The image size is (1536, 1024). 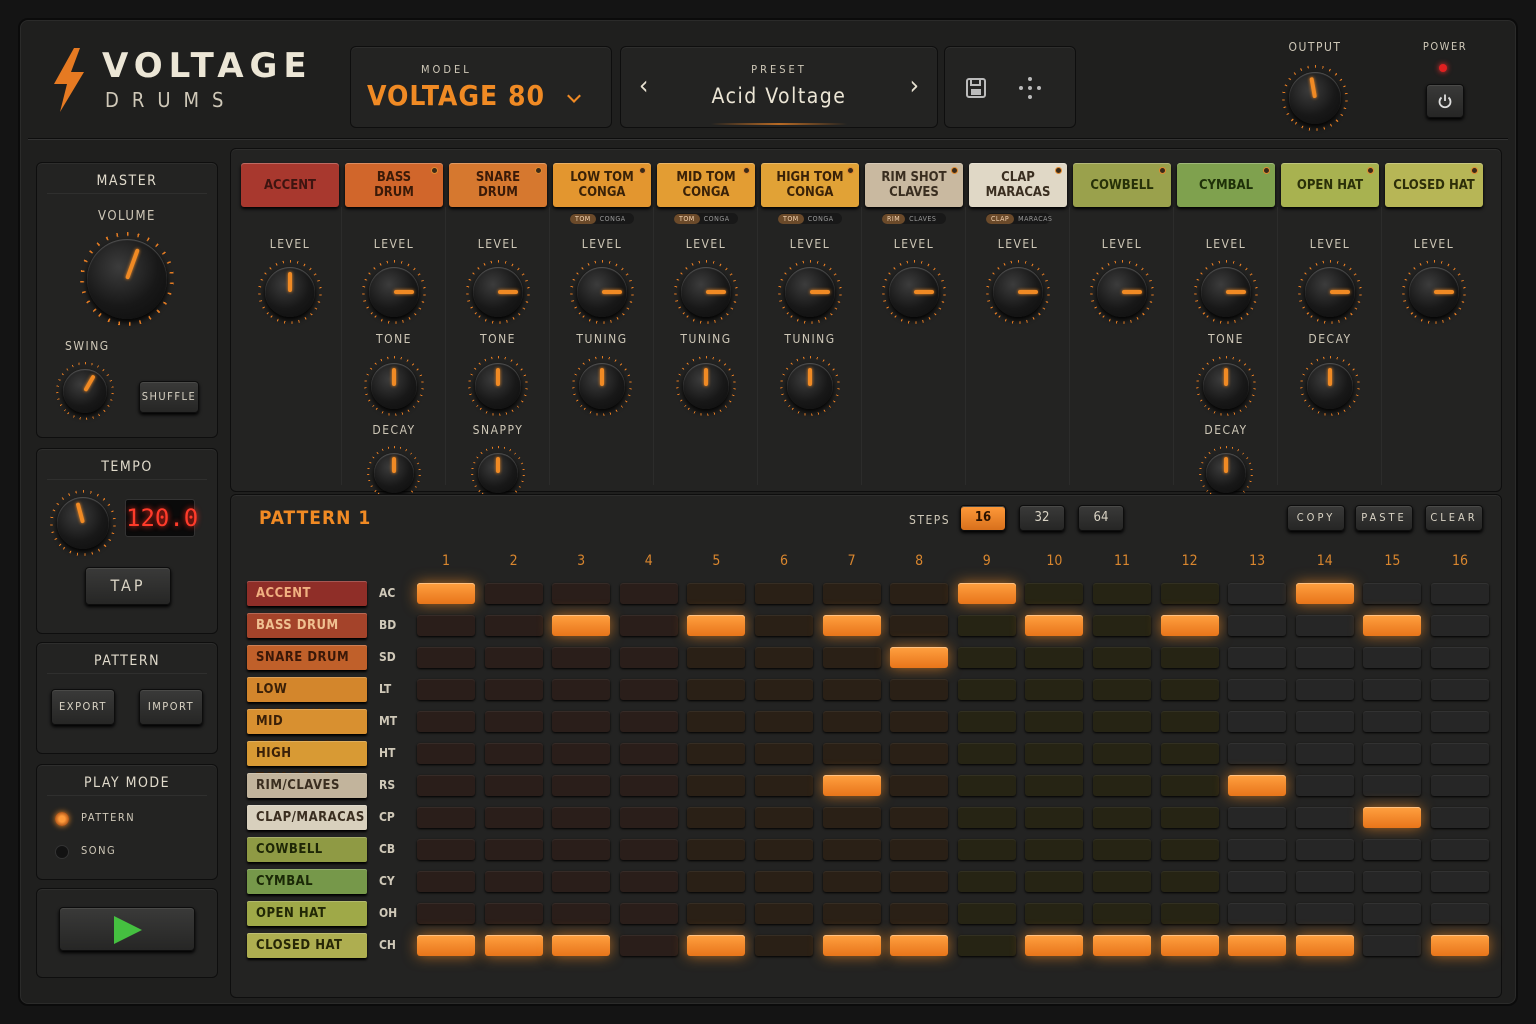 I want to click on row-label-low-tom-conga: LOW TOM/CONGA, so click(x=307, y=699).